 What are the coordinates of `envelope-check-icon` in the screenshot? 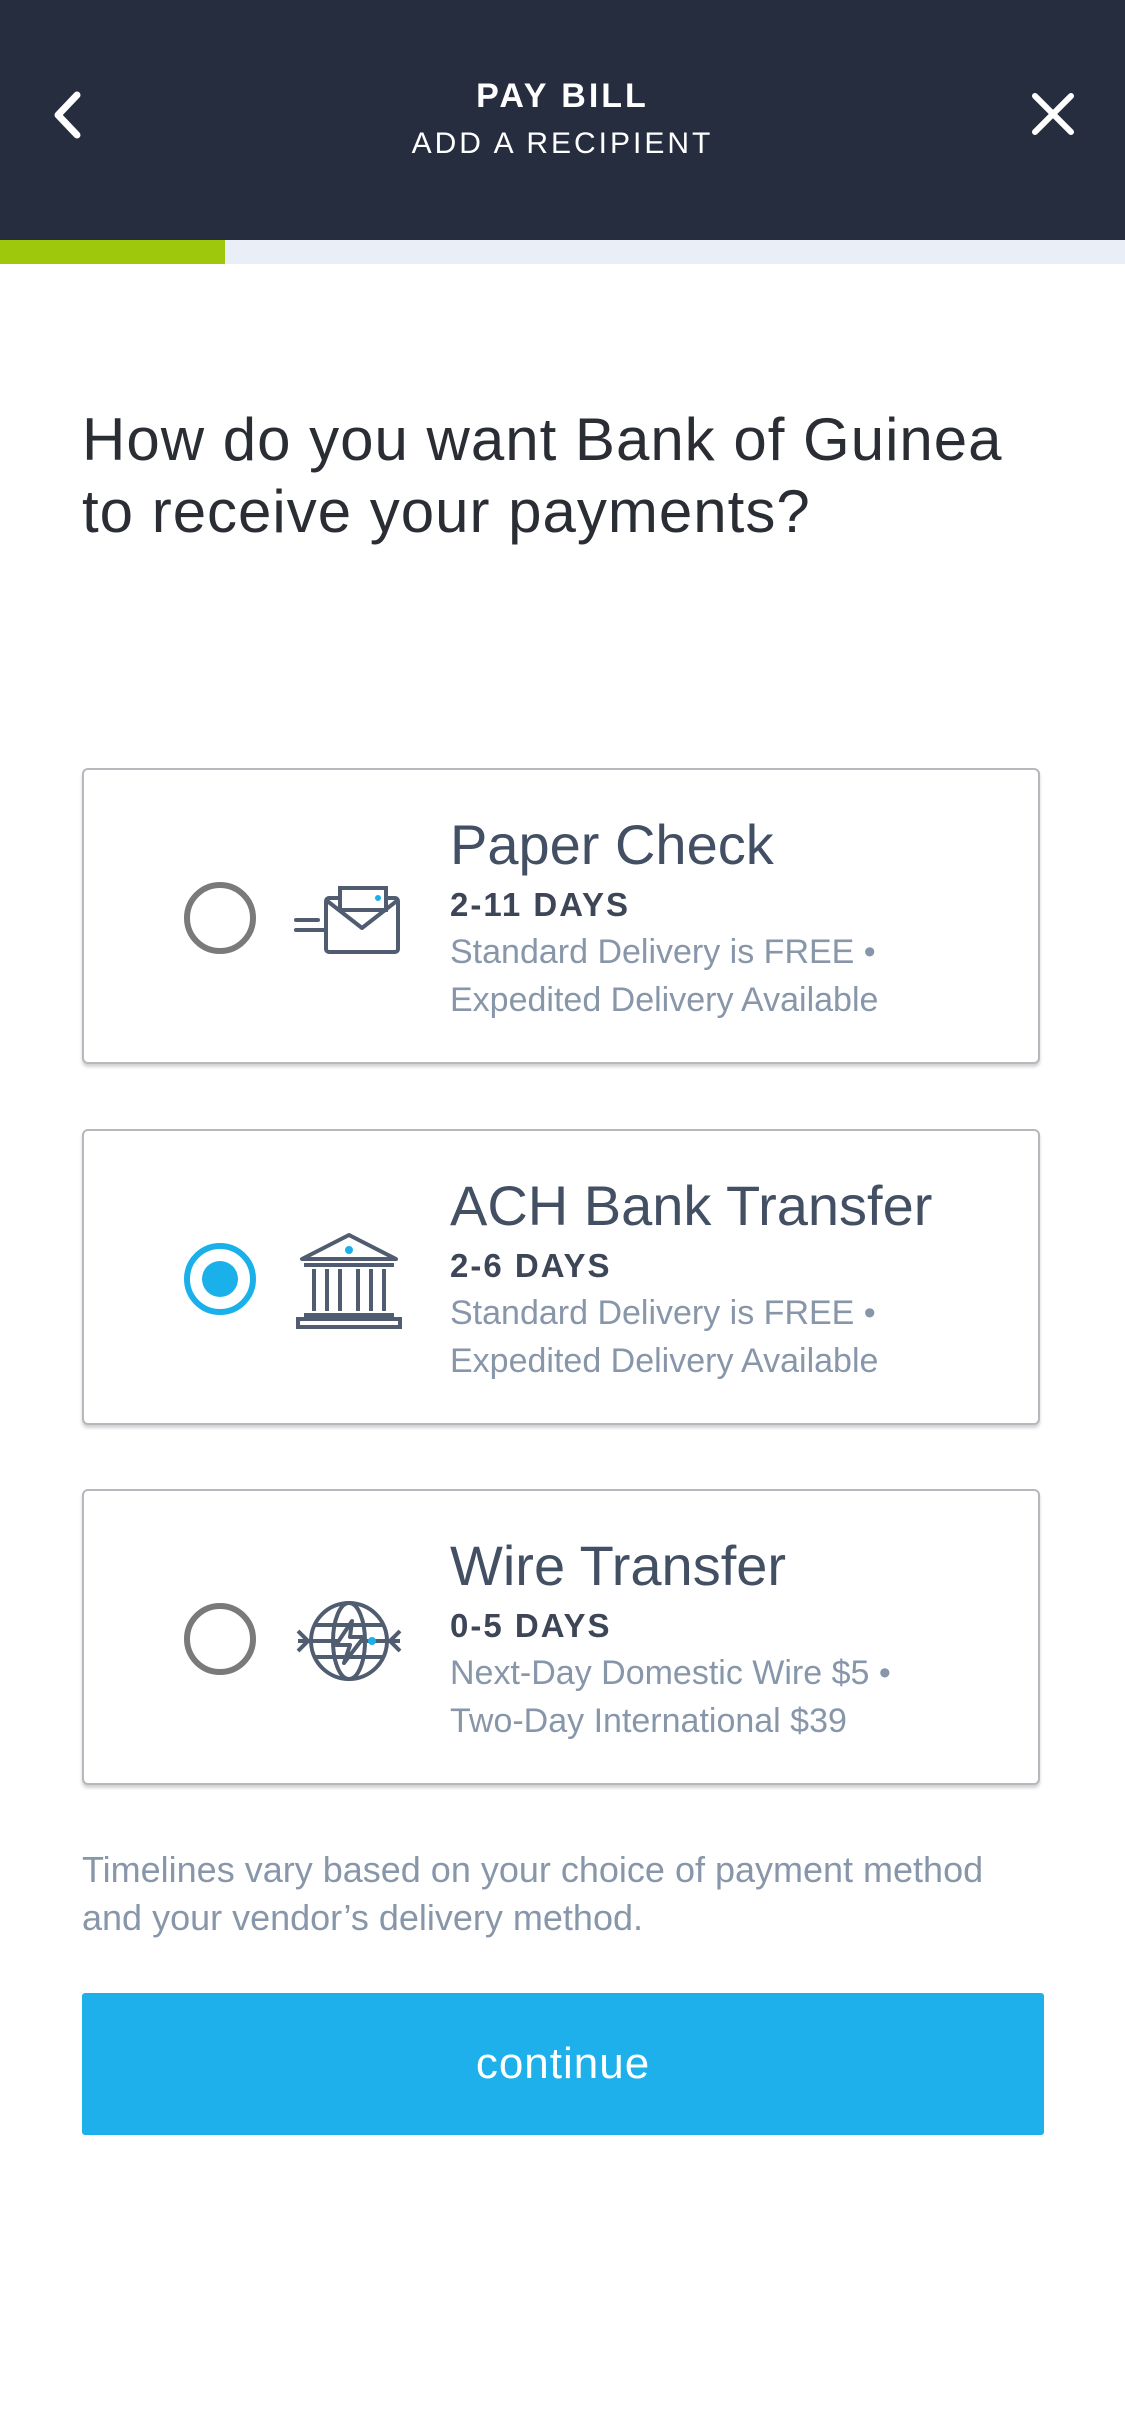 It's located at (347, 920).